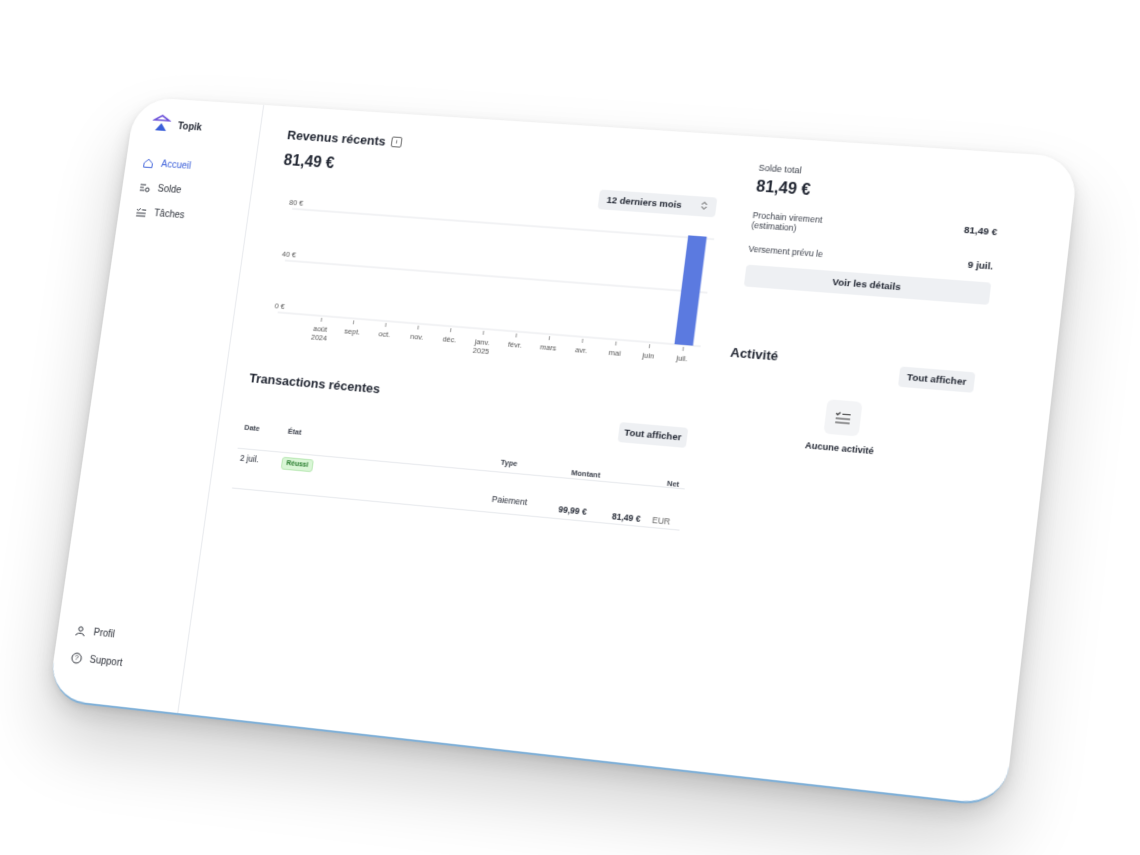  What do you see at coordinates (319, 333) in the screenshot?
I see `x-tick-label: août2024` at bounding box center [319, 333].